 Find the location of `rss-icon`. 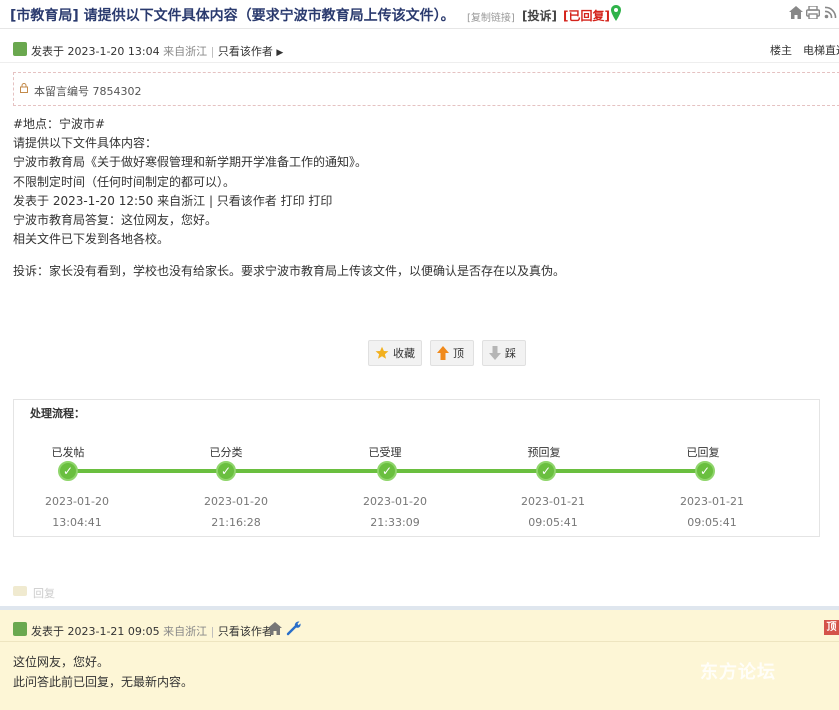

rss-icon is located at coordinates (831, 12).